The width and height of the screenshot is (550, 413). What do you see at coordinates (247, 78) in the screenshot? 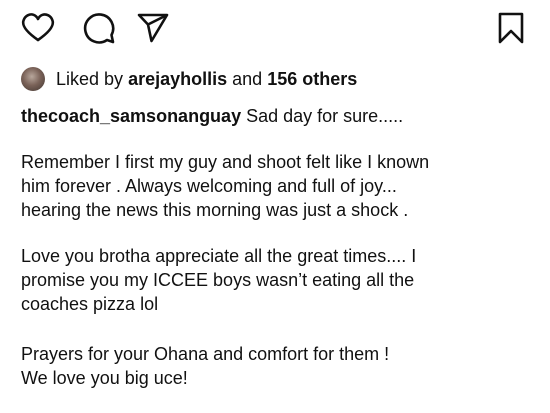
I see `likes-conjunction: and` at bounding box center [247, 78].